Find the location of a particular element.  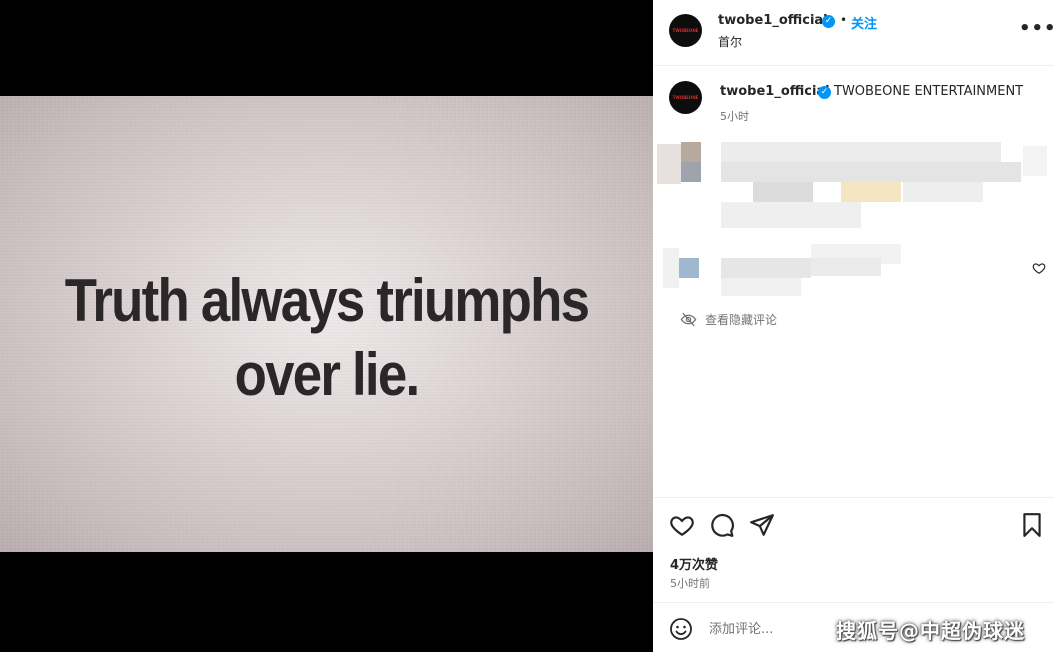

eye-off-icon is located at coordinates (688, 319).